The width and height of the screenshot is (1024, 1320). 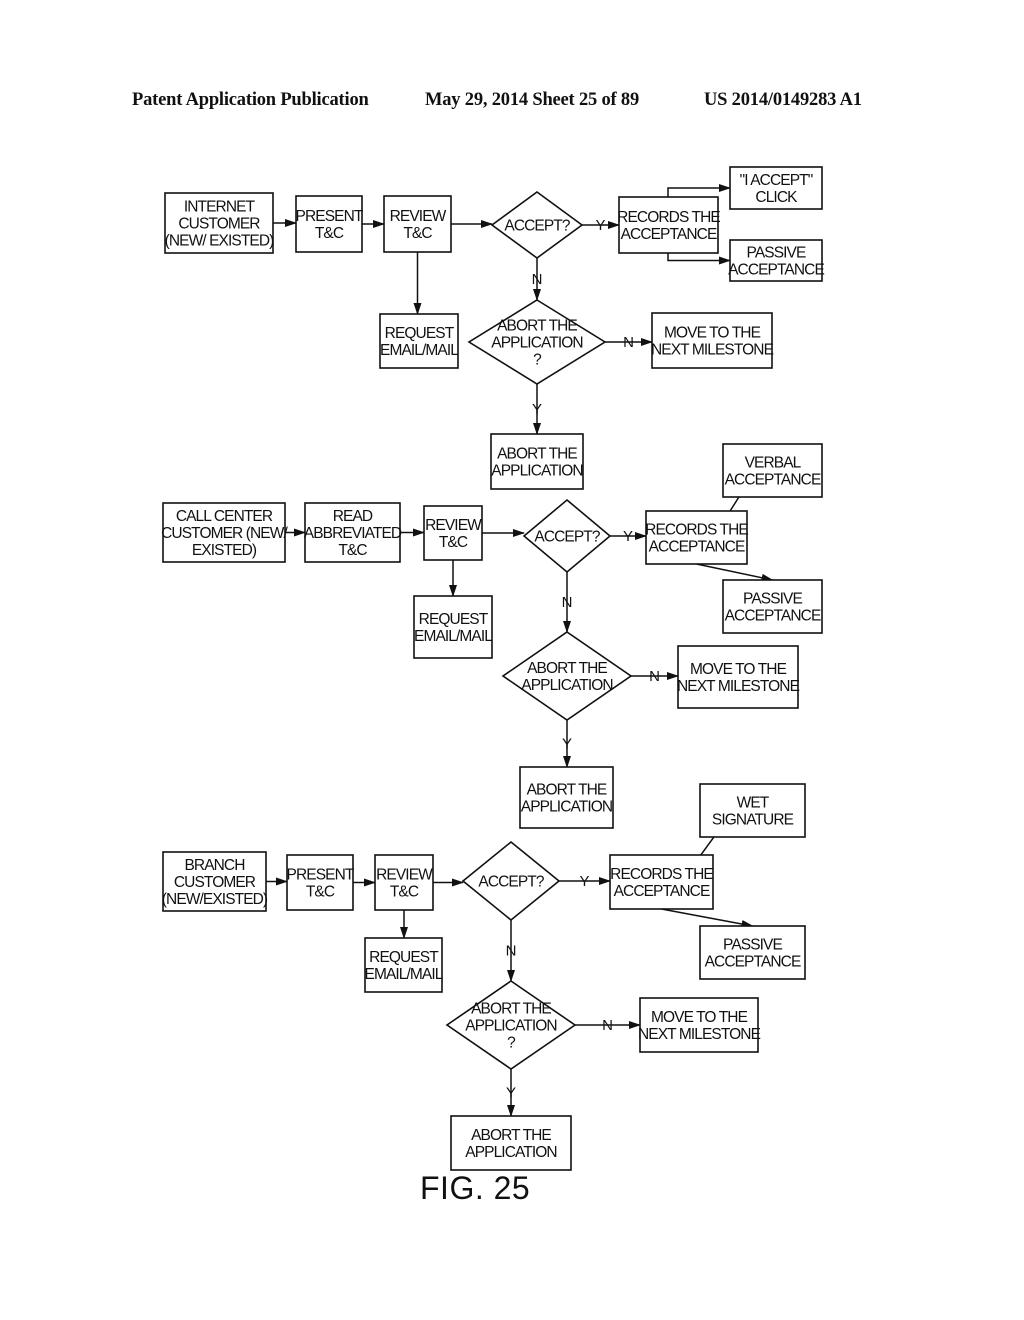 I want to click on node-internet-customer: INTERNETCUSTOMER(NEW/ EXISTED), so click(x=219, y=223).